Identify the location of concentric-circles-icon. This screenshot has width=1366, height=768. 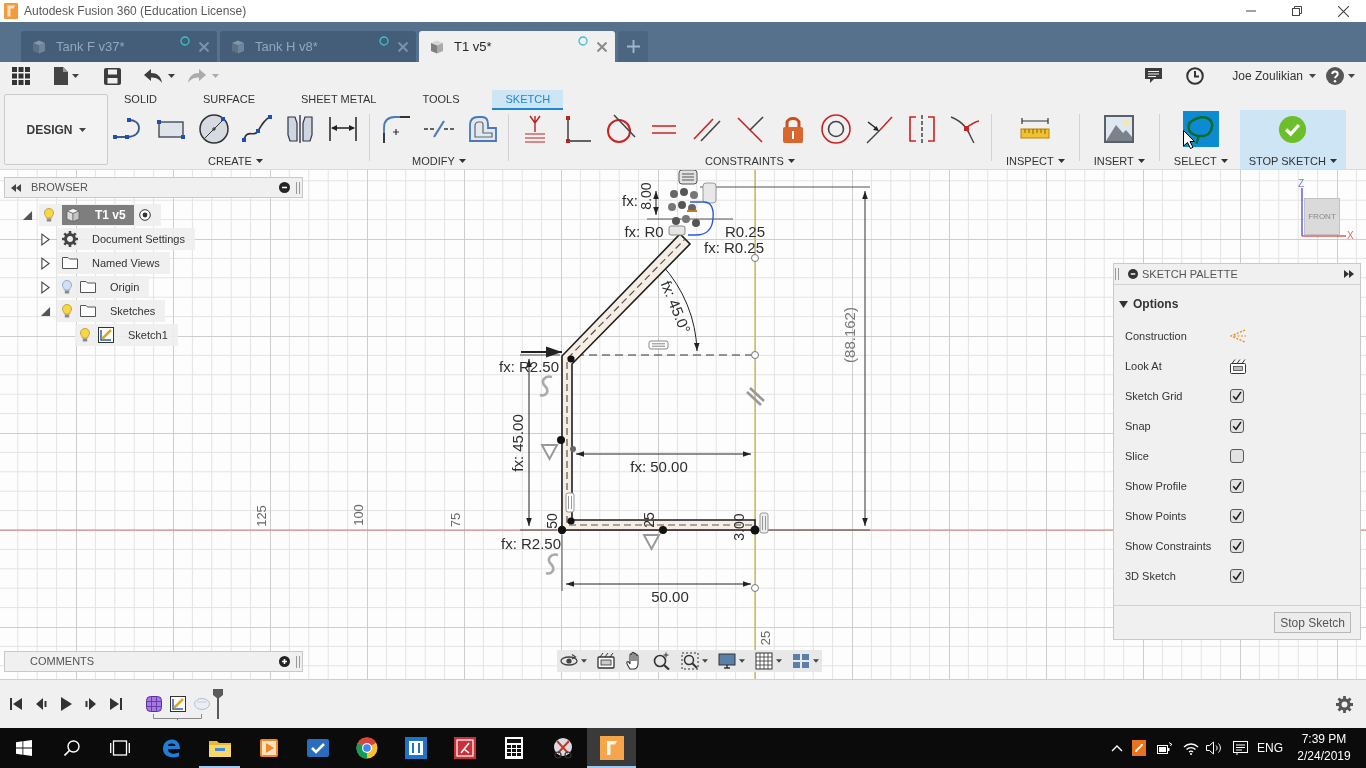
(836, 129).